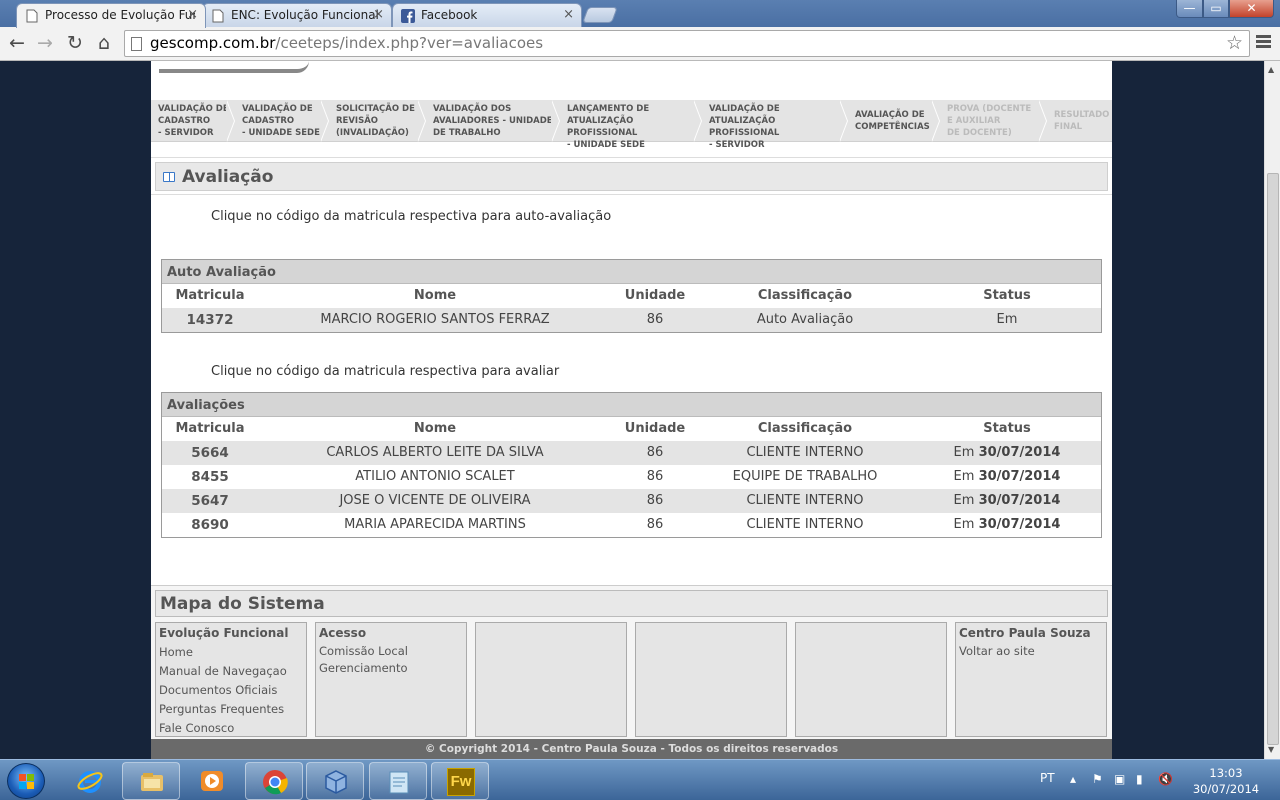 Image resolution: width=1280 pixels, height=800 pixels. What do you see at coordinates (305, 15) in the screenshot?
I see `tab-label: ENC: Evolução Funcional` at bounding box center [305, 15].